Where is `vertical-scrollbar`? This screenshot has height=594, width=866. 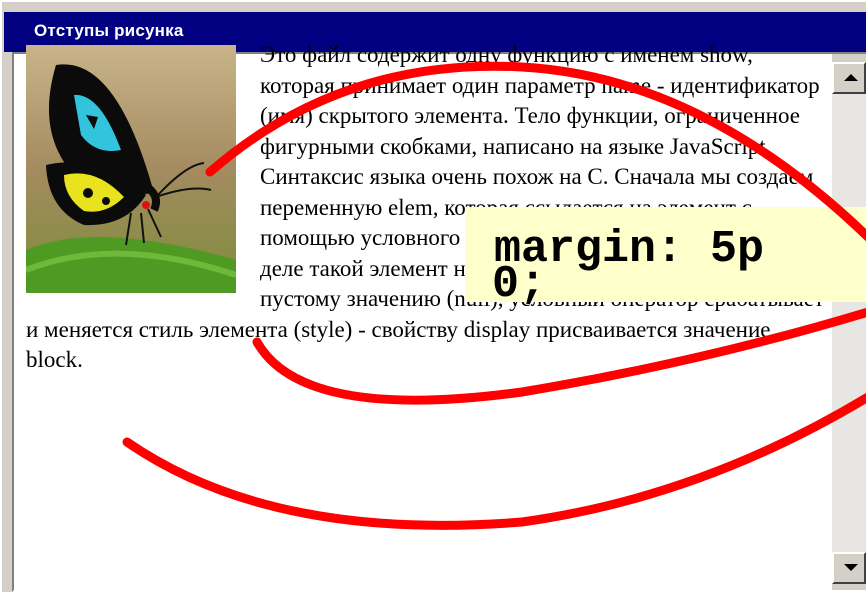
vertical-scrollbar is located at coordinates (849, 322).